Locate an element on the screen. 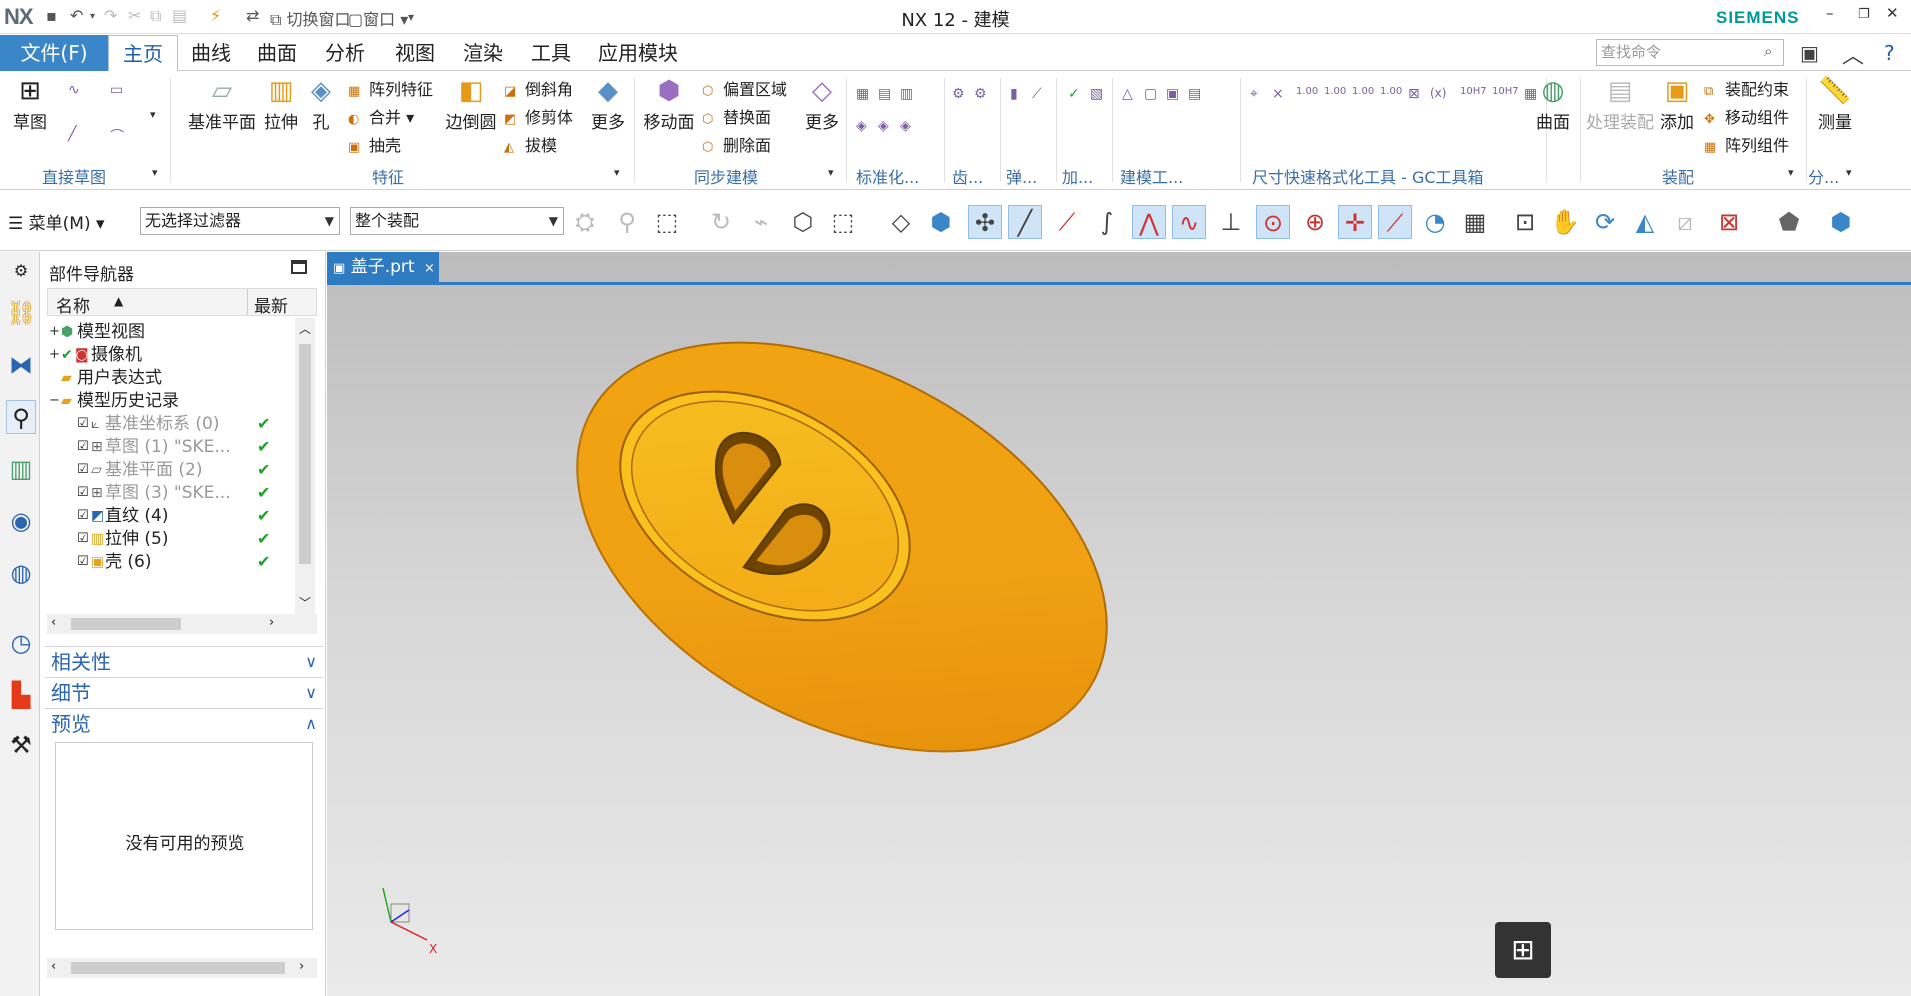 This screenshot has height=996, width=1911. modeling-tool-icon: △ is located at coordinates (1127, 94).